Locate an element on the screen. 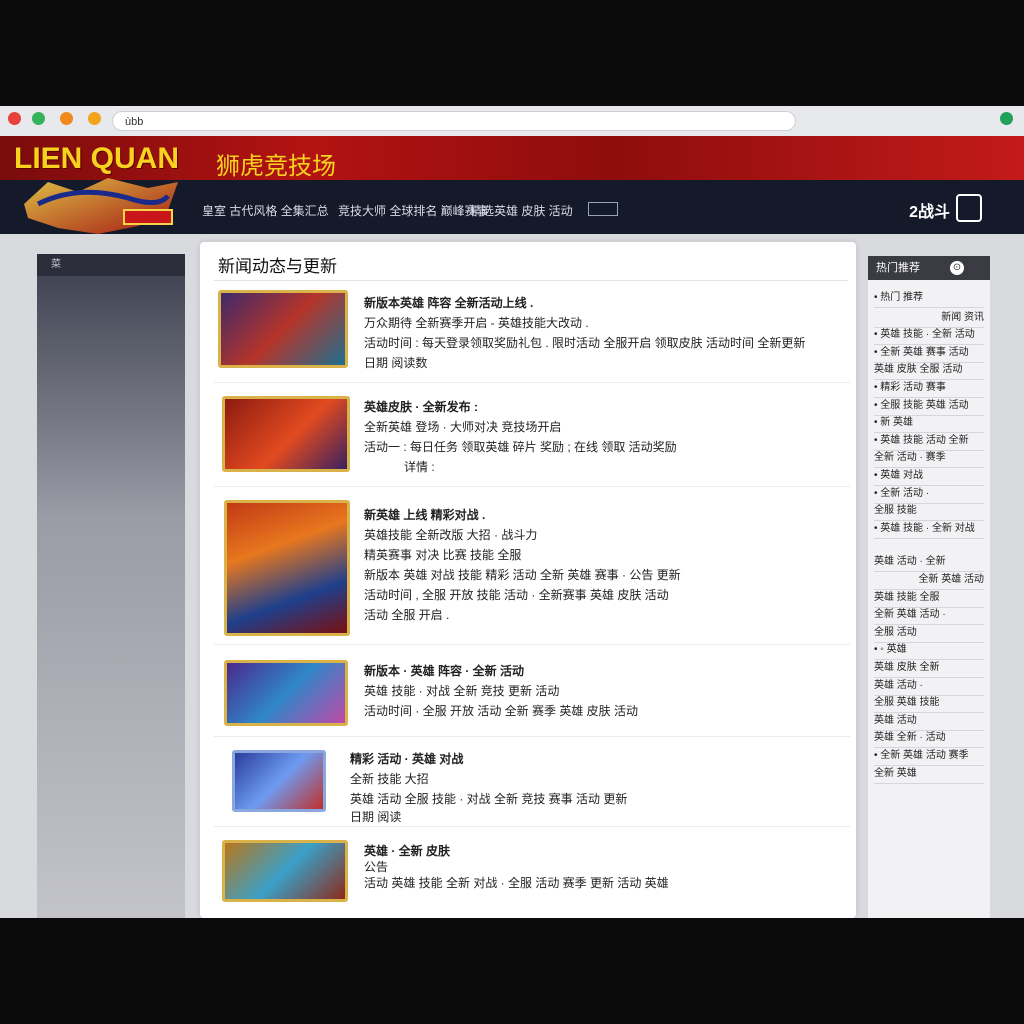 The width and height of the screenshot is (1024, 1024). page-title: 新闻动态与更新 is located at coordinates (277, 266).